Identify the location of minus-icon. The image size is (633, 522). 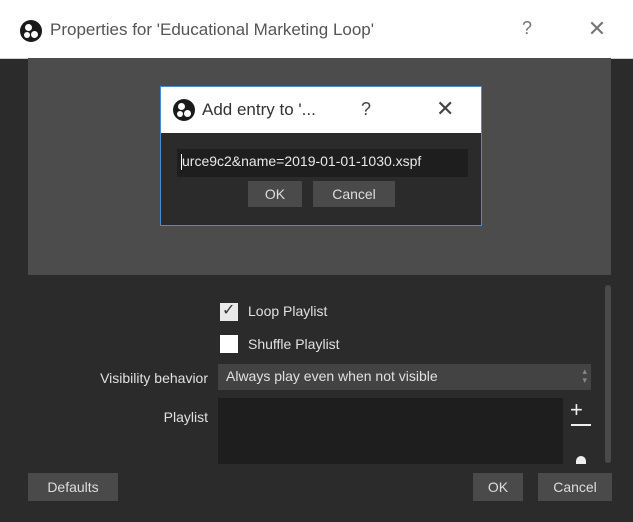
(581, 425).